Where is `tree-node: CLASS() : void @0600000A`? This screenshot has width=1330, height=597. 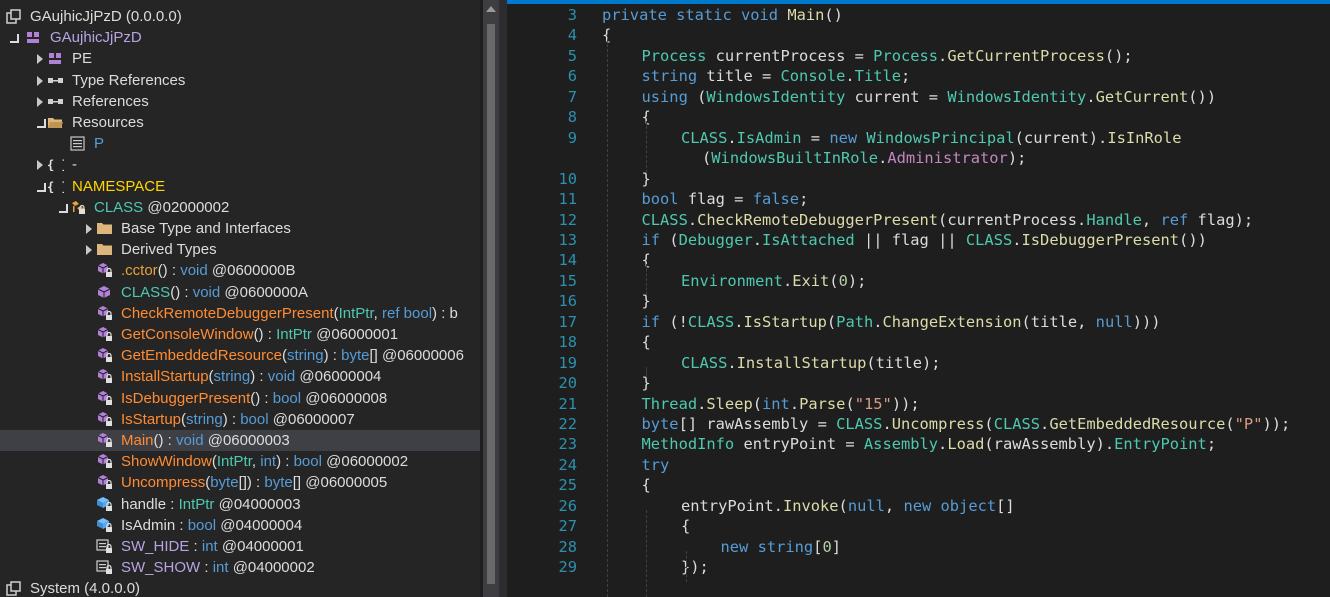
tree-node: CLASS() : void @0600000A is located at coordinates (240, 292).